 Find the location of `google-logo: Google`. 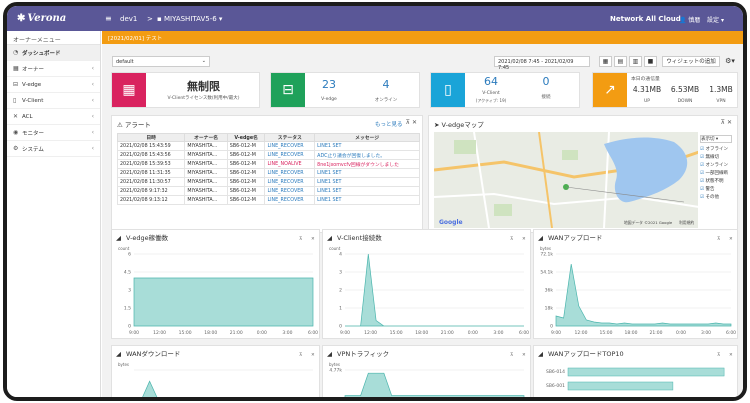

google-logo: Google is located at coordinates (451, 222).